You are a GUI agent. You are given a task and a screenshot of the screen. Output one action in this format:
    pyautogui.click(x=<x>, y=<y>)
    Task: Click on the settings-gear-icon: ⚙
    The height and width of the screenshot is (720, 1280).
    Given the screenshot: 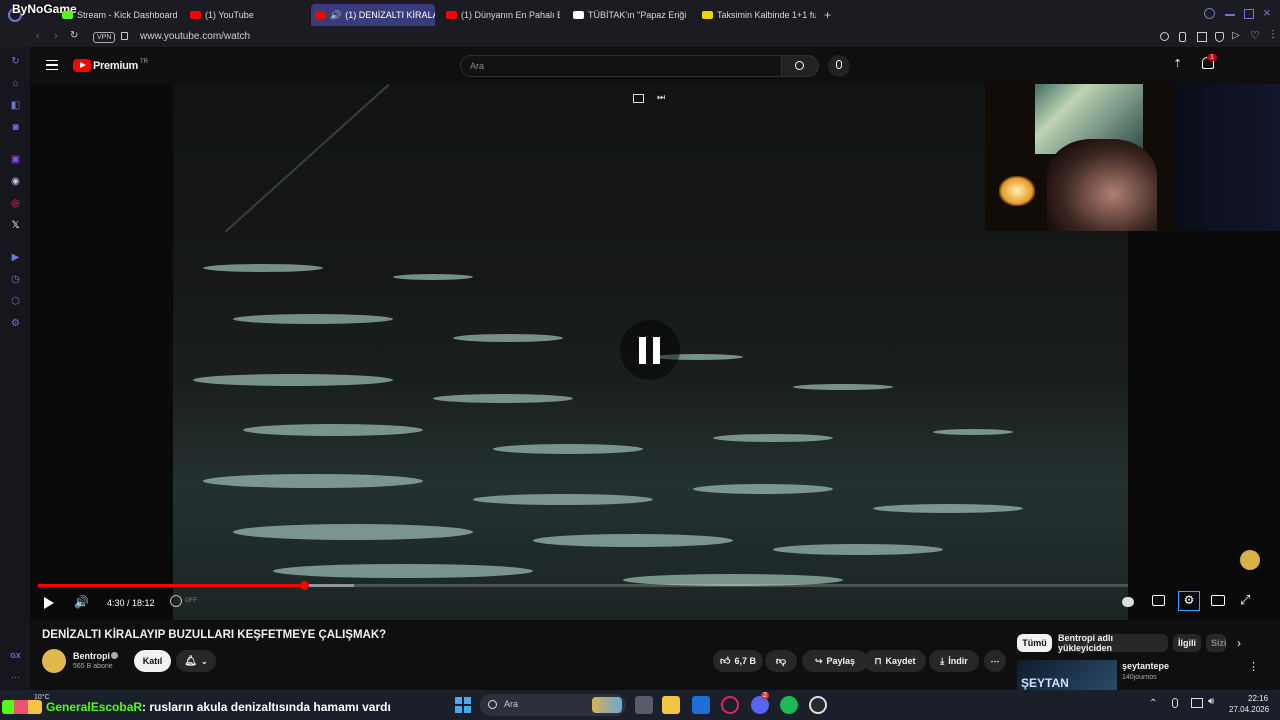 What is the action you would take?
    pyautogui.click(x=1189, y=601)
    